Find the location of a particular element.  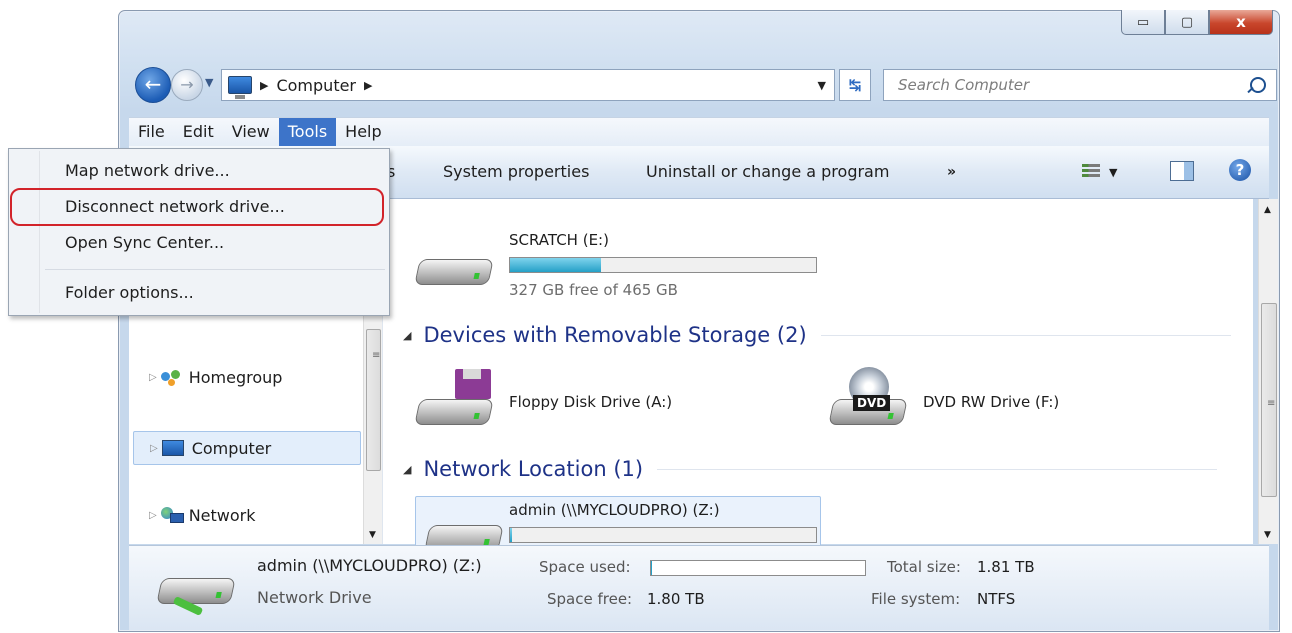

details-drive-name: admin (\\MYCLOUDPRO) (Z:) is located at coordinates (369, 565).